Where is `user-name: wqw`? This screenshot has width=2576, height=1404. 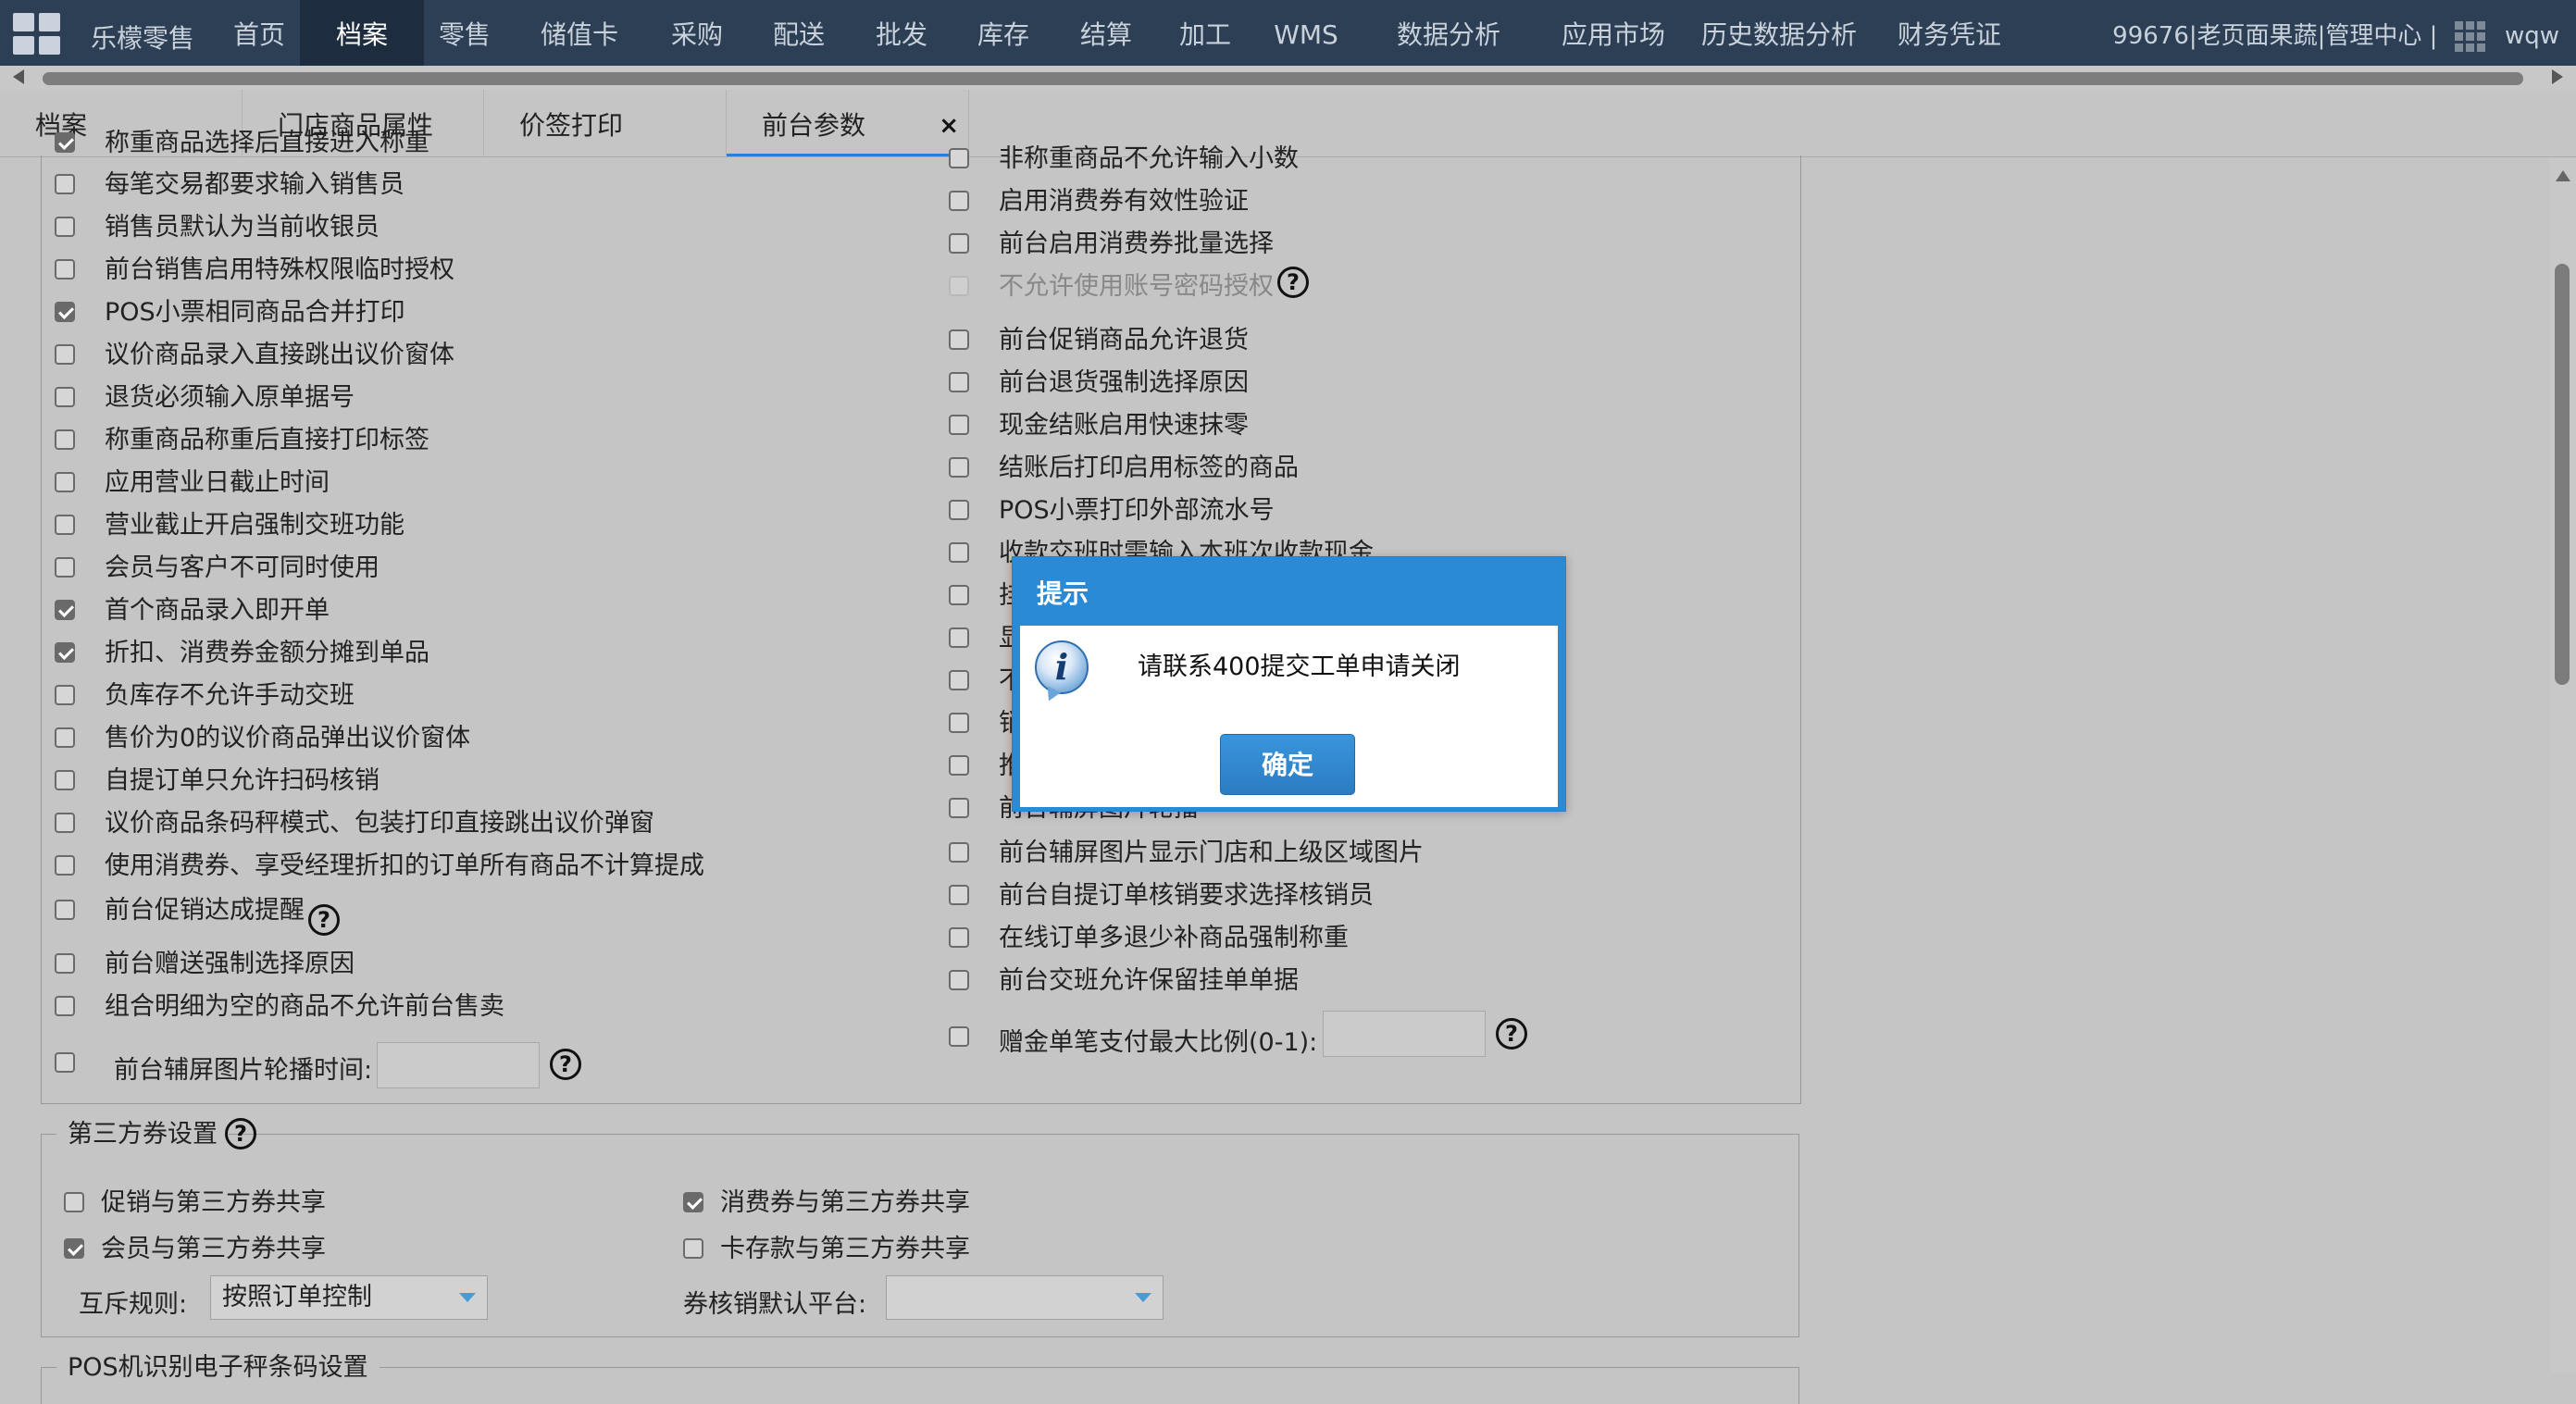
user-name: wqw is located at coordinates (2532, 36).